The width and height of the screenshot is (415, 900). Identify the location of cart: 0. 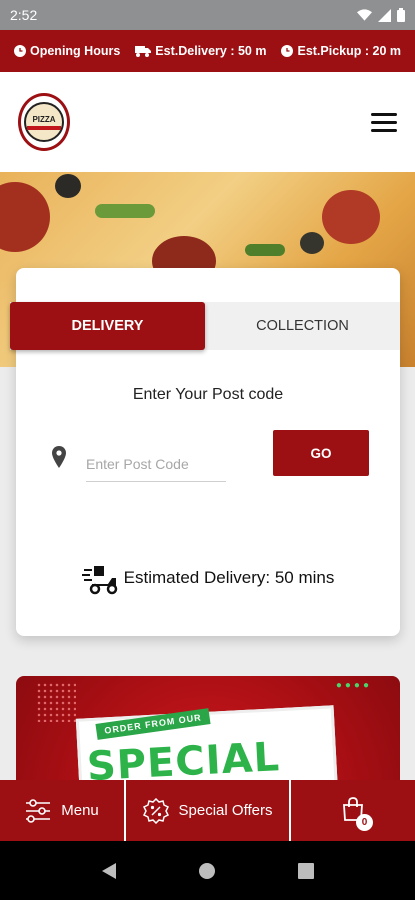
(357, 813).